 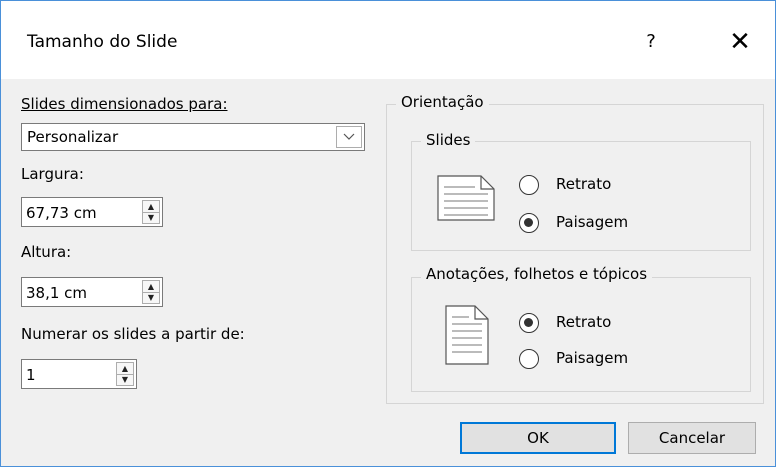 I want to click on ok-button: OK, so click(x=538, y=438).